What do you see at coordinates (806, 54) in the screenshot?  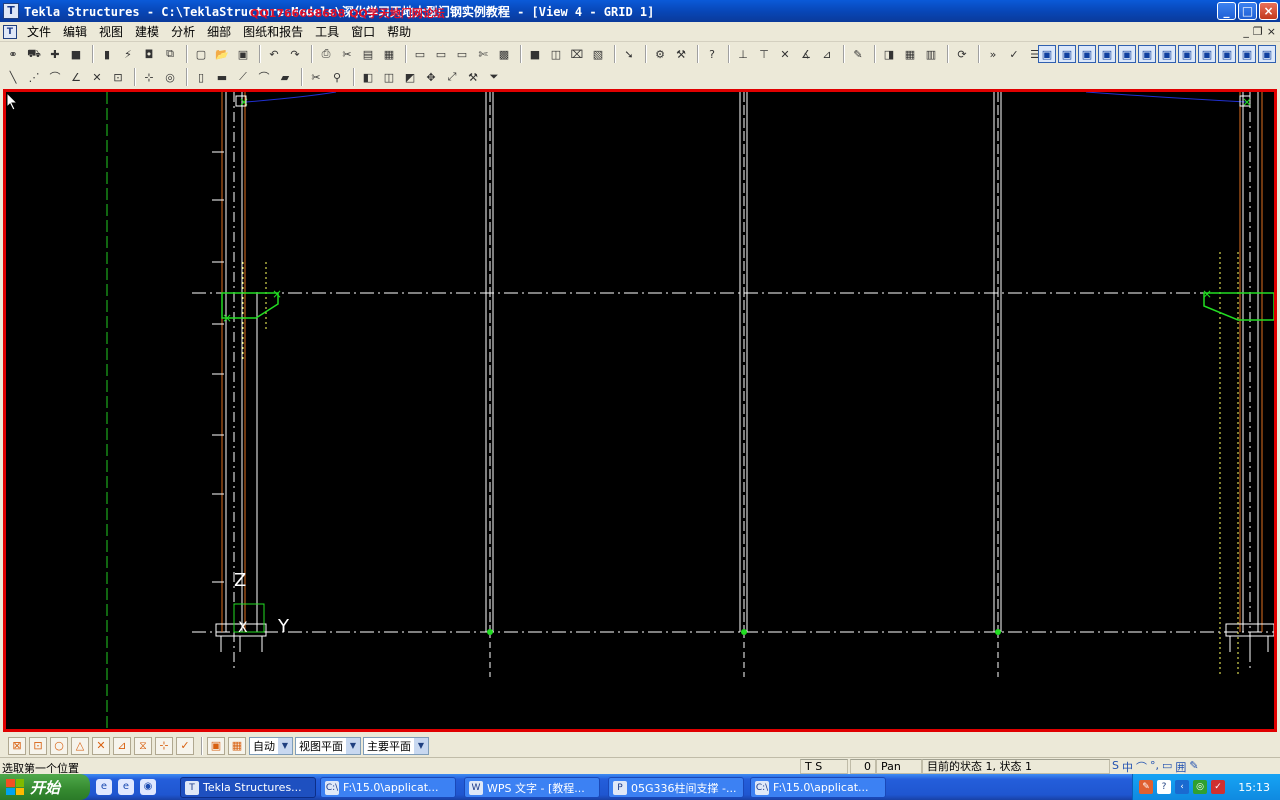 I see `dim4-icon: ∡` at bounding box center [806, 54].